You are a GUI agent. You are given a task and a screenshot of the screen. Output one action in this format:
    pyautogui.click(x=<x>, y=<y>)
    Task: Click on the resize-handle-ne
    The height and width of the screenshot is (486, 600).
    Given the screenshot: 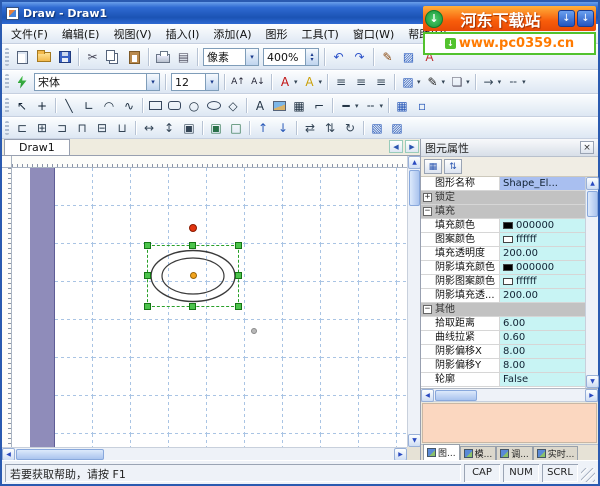 What is the action you would take?
    pyautogui.click(x=238, y=245)
    